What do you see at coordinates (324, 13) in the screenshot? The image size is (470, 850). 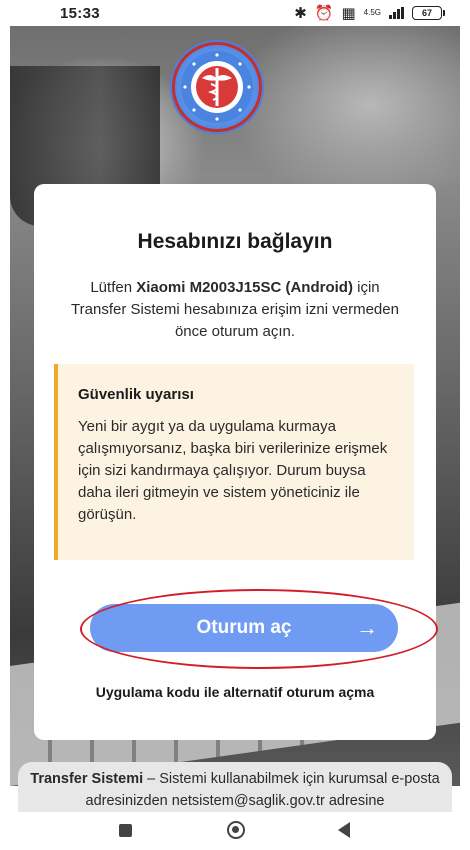 I see `alarm-icon: ⏰` at bounding box center [324, 13].